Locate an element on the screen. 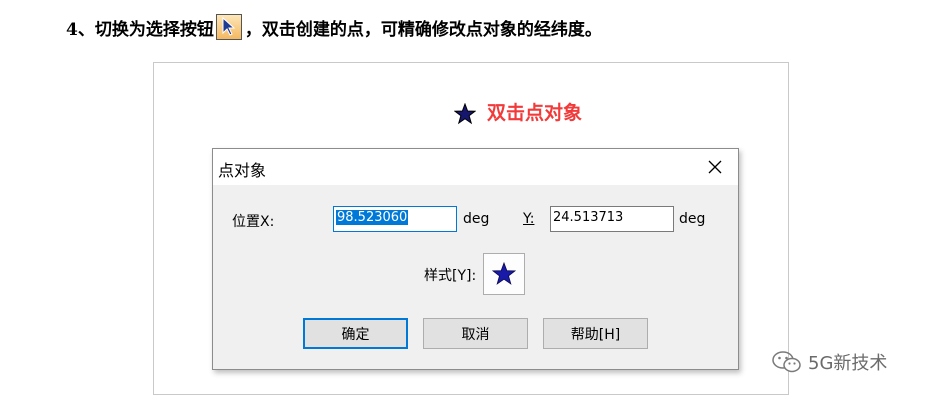 The height and width of the screenshot is (404, 946). style-button is located at coordinates (504, 274).